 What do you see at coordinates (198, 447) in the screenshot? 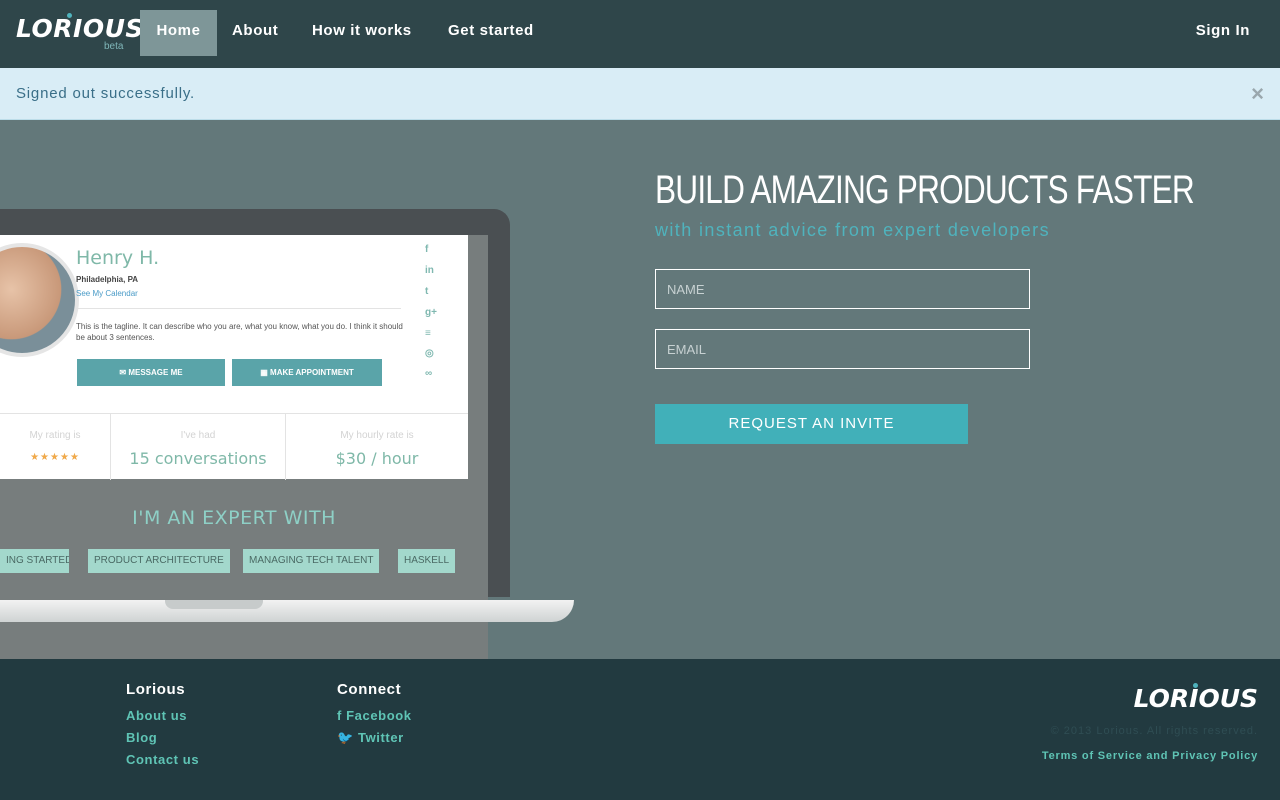
I see `stat-conversations: I've had 15 conversations` at bounding box center [198, 447].